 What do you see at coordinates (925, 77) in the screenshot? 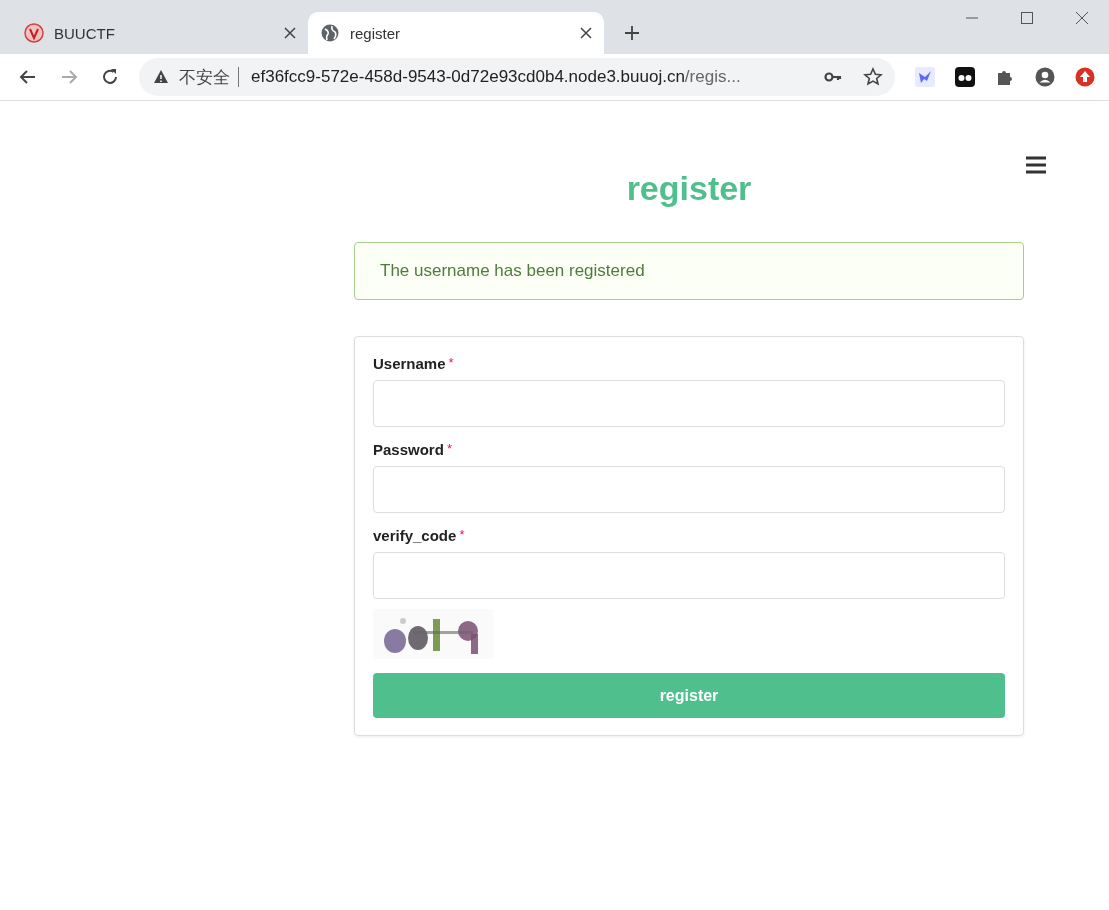
I see `bird-icon` at bounding box center [925, 77].